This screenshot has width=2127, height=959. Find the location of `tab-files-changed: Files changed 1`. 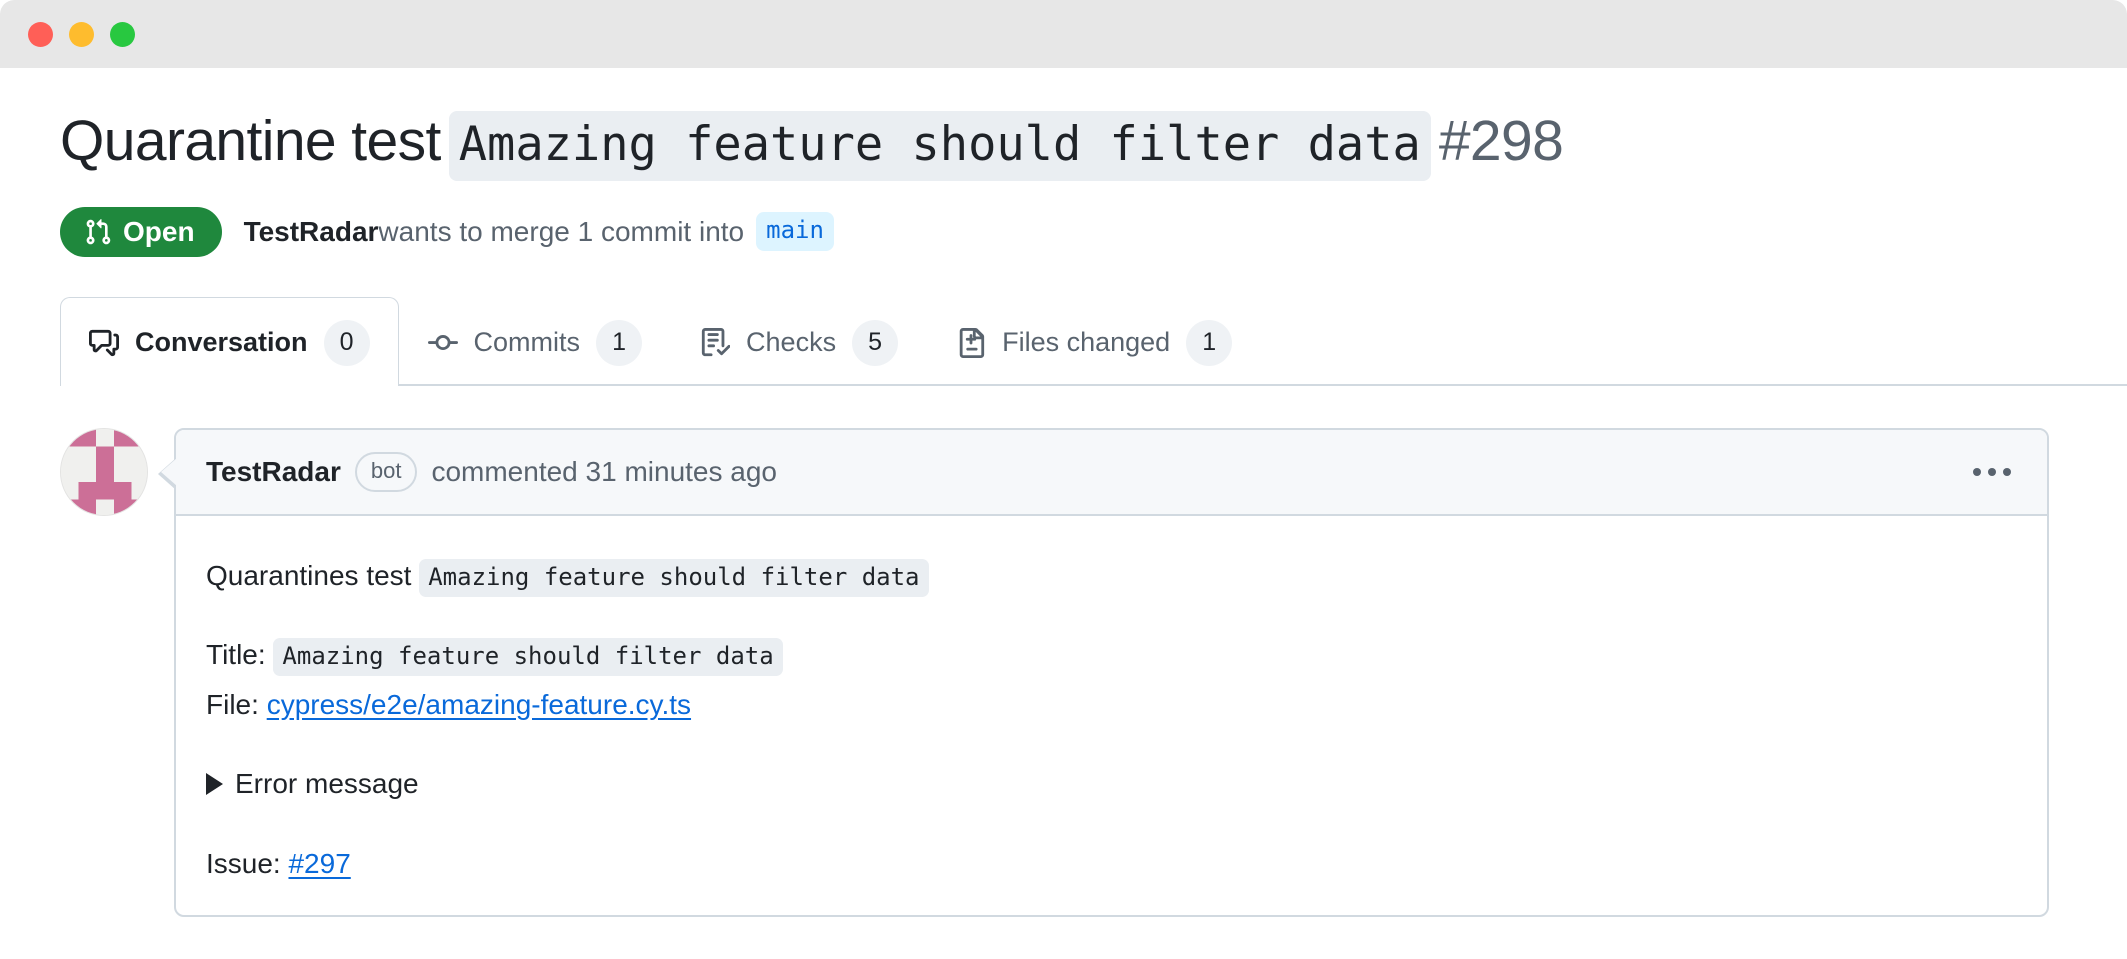

tab-files-changed: Files changed 1 is located at coordinates (1094, 341).